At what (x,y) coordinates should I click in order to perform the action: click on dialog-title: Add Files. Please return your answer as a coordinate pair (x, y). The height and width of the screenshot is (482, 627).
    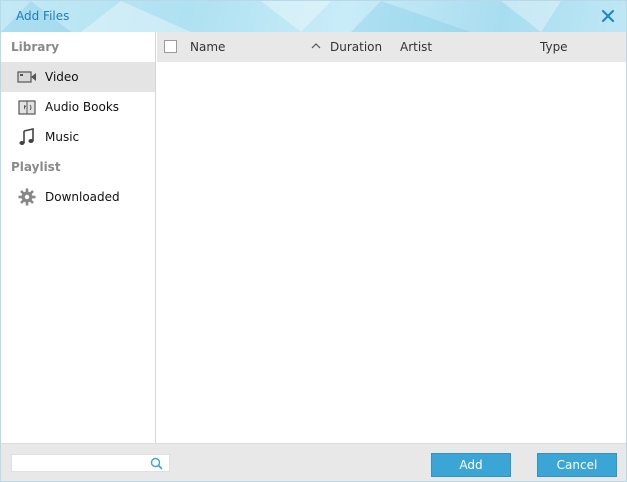
    Looking at the image, I should click on (43, 16).